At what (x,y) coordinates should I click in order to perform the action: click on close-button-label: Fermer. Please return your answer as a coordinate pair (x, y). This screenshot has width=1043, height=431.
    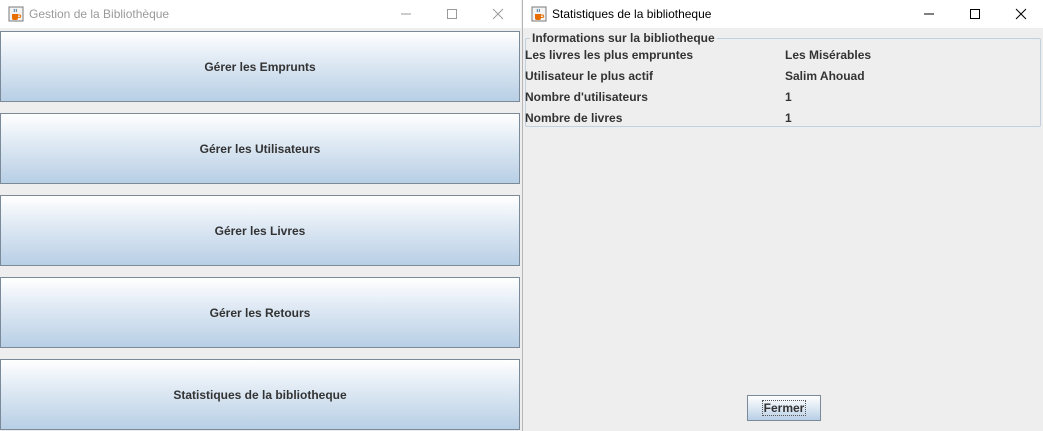
    Looking at the image, I should click on (784, 408).